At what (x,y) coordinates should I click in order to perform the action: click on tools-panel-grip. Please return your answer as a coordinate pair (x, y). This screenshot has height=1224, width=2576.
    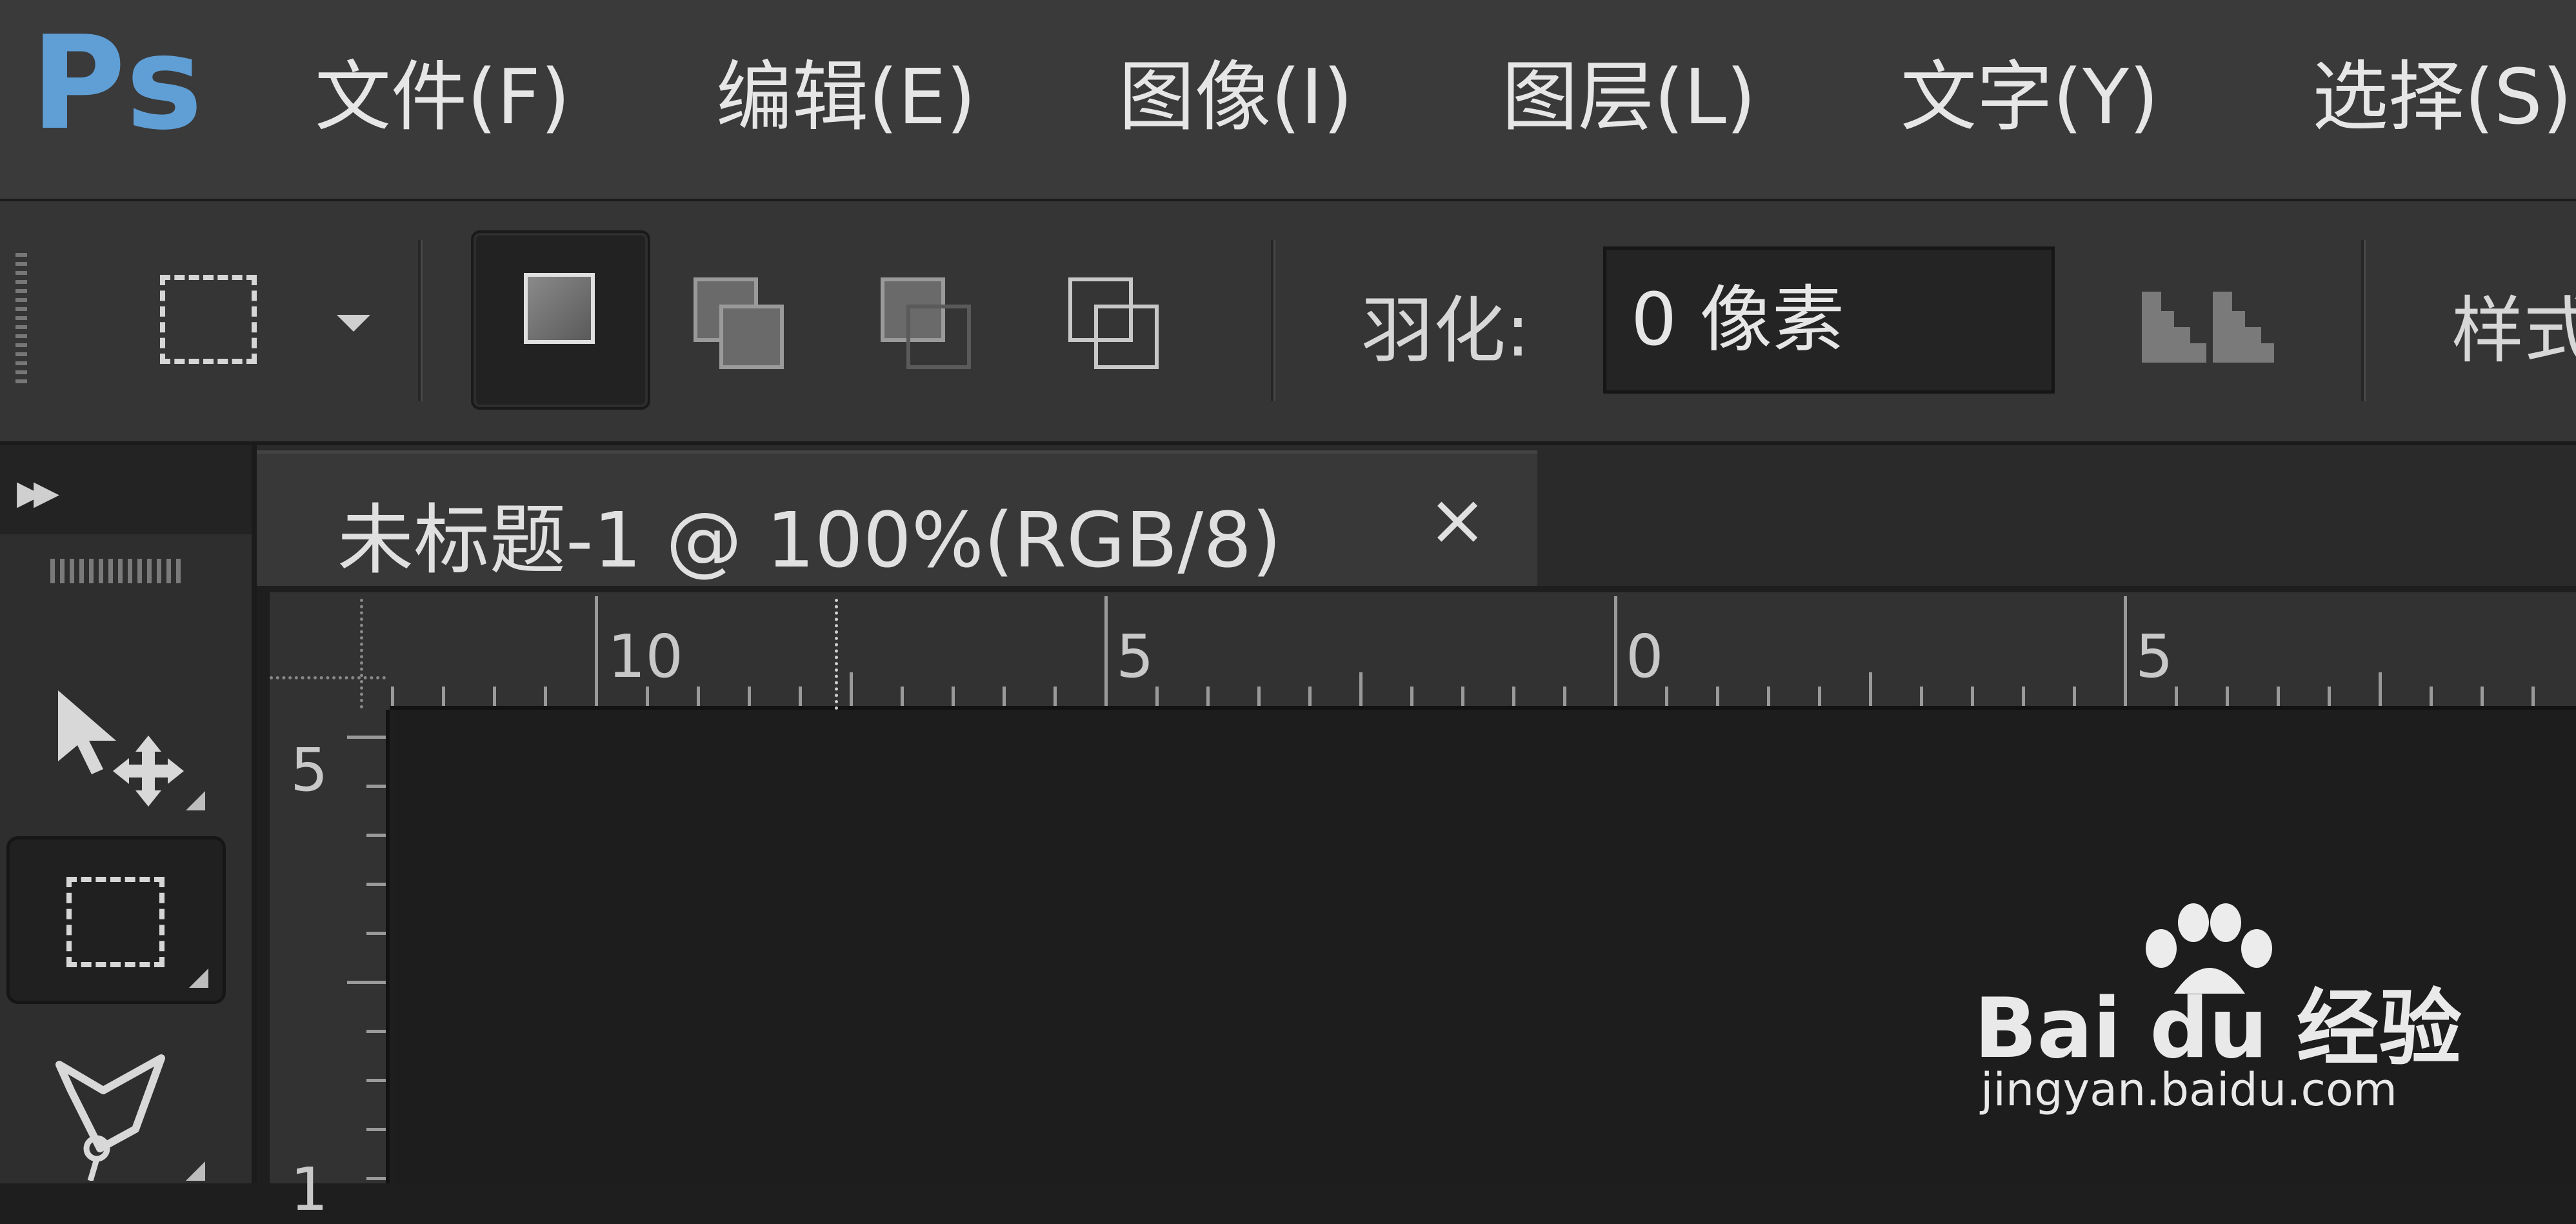
    Looking at the image, I should click on (118, 571).